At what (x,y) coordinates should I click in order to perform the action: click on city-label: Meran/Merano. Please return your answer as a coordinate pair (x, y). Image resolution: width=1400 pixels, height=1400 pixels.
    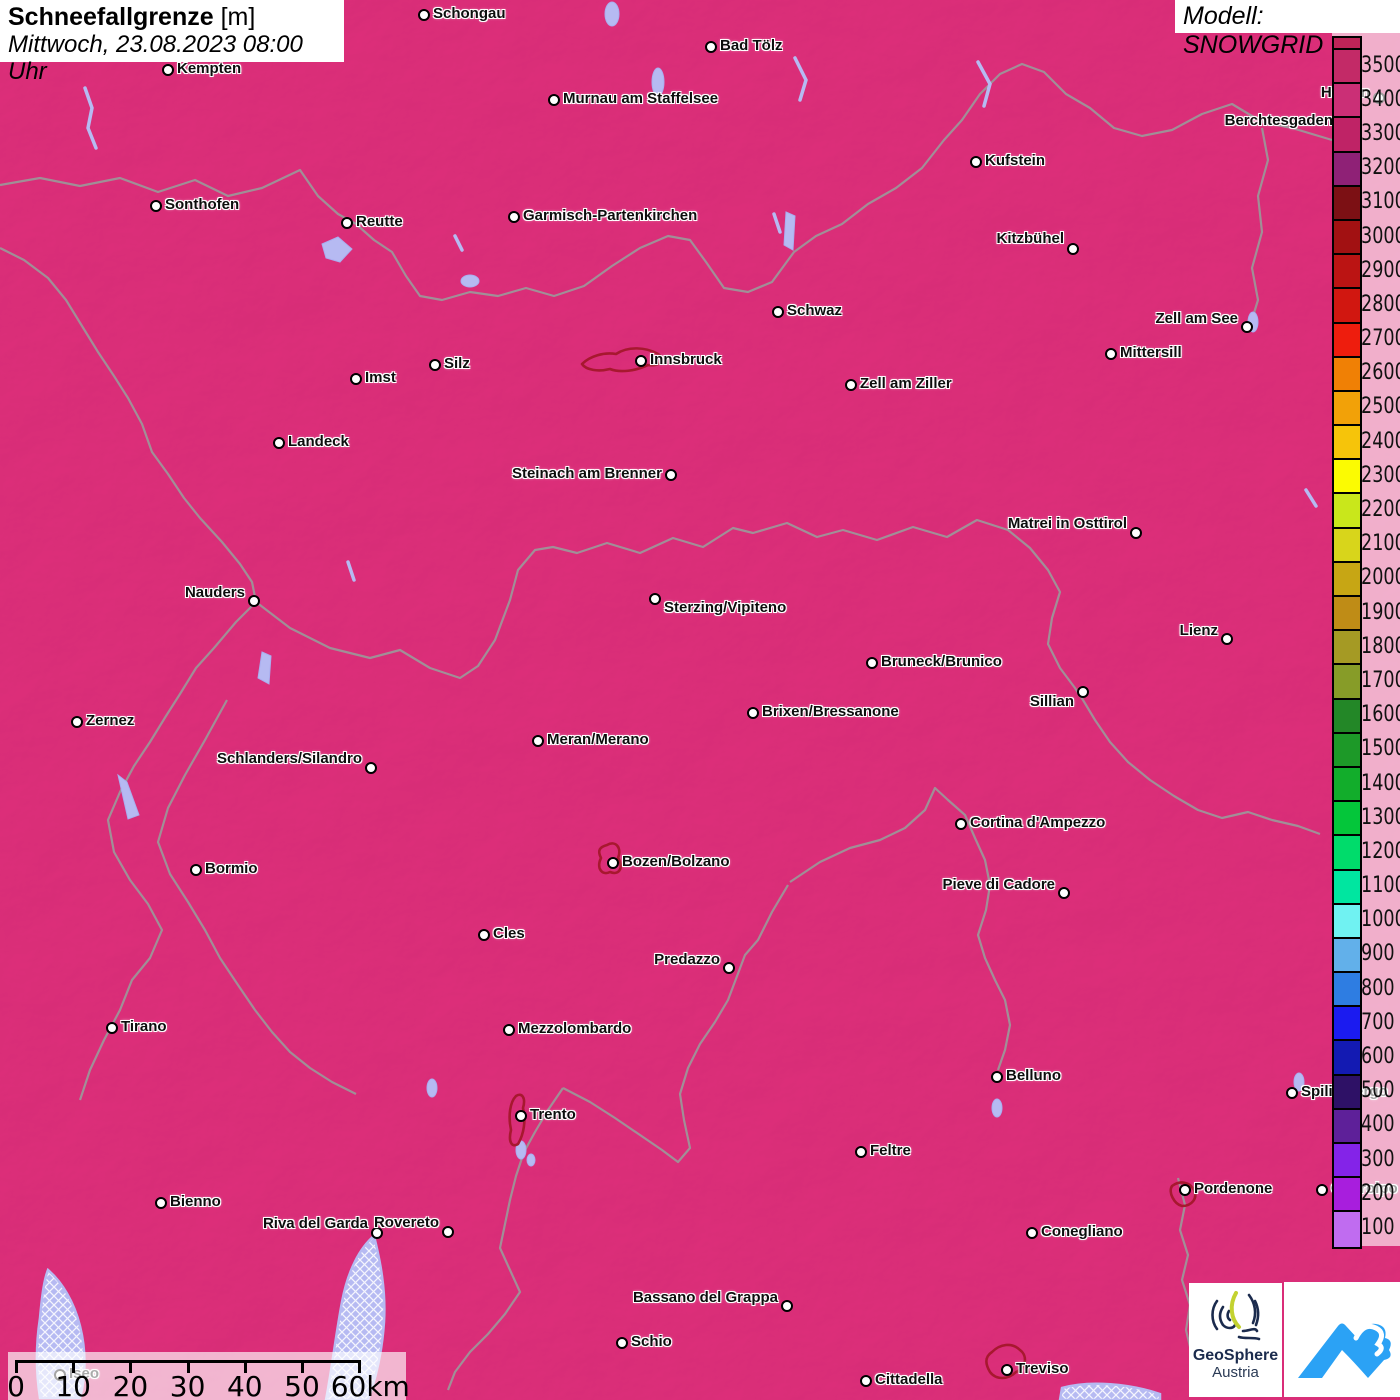
    Looking at the image, I should click on (598, 739).